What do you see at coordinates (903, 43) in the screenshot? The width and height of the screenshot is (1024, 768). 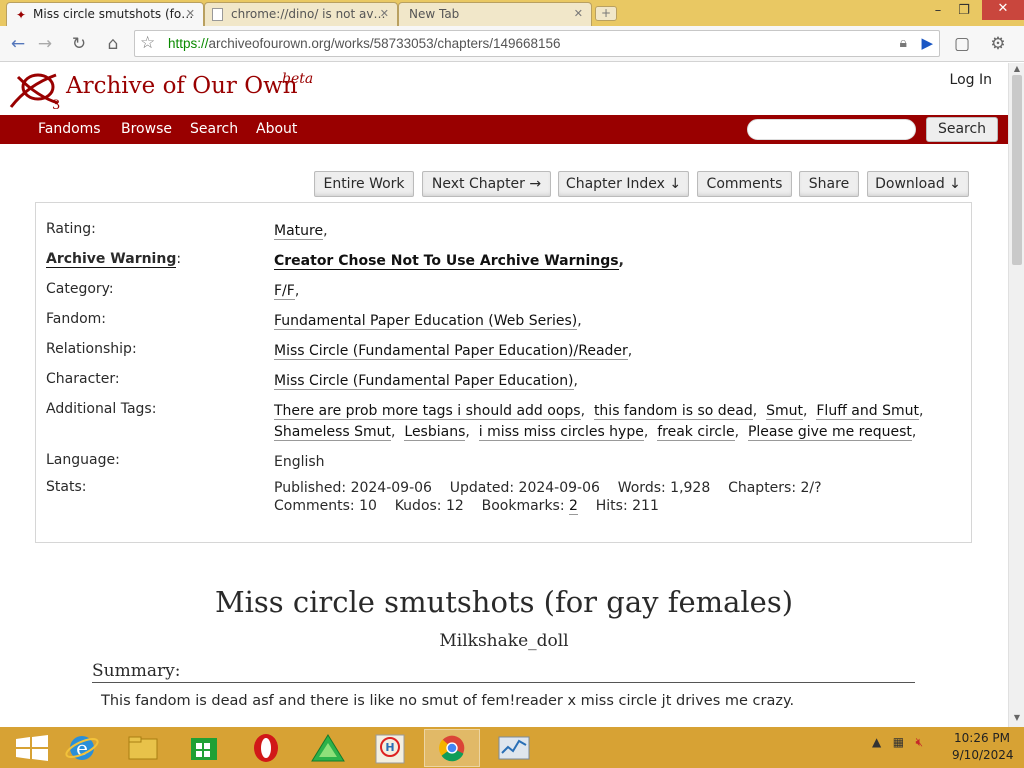 I see `lock-icon: 🔒︎` at bounding box center [903, 43].